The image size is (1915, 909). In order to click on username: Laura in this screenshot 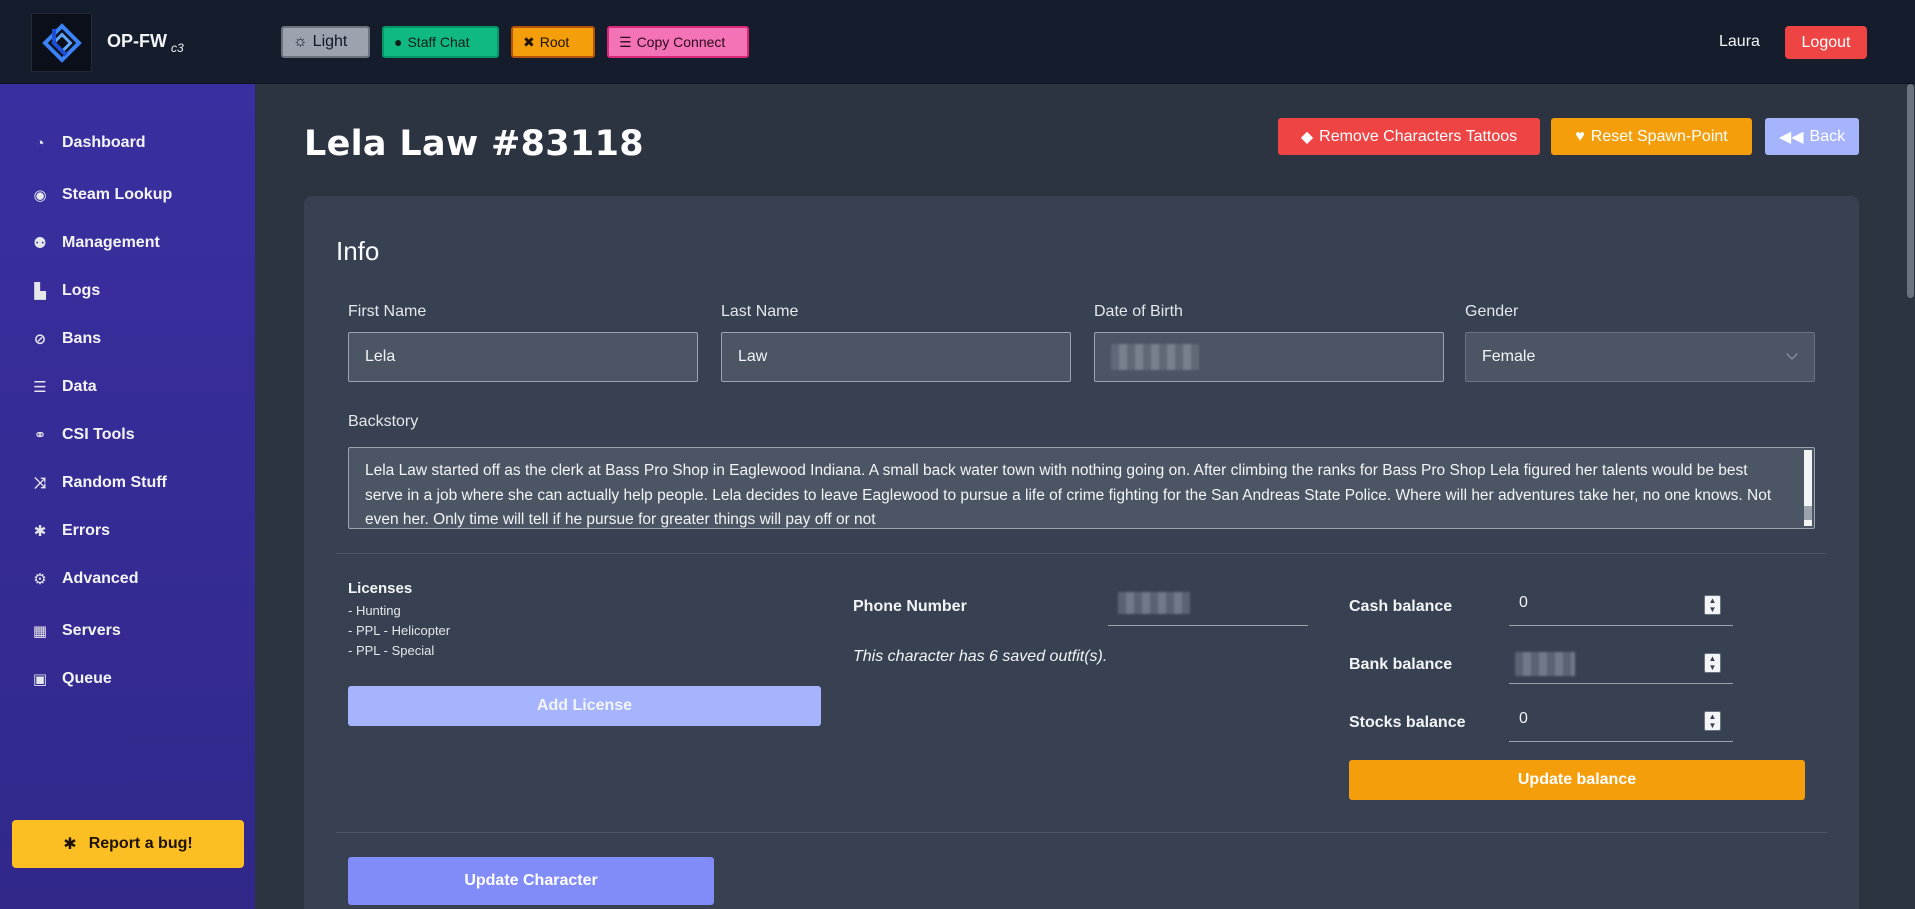, I will do `click(1739, 41)`.